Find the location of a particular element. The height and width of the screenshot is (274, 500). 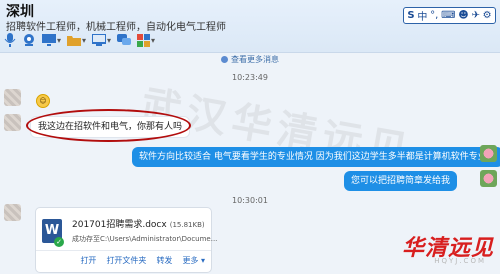

view-more-messages-link: 查看更多消息 is located at coordinates (250, 59).